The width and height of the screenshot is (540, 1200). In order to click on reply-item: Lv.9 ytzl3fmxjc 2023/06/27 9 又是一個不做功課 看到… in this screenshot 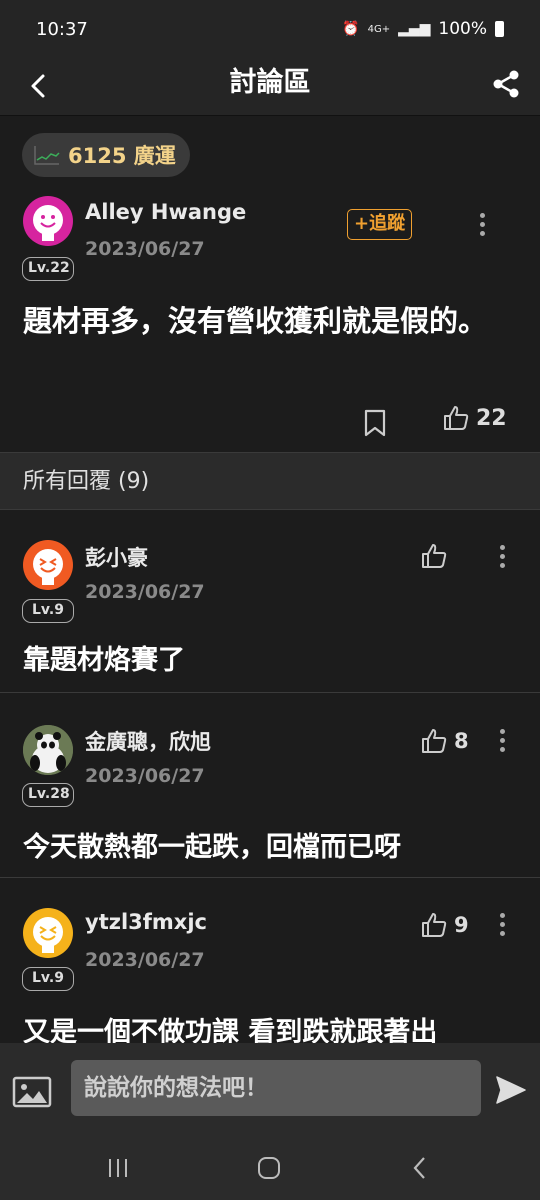, I will do `click(270, 960)`.